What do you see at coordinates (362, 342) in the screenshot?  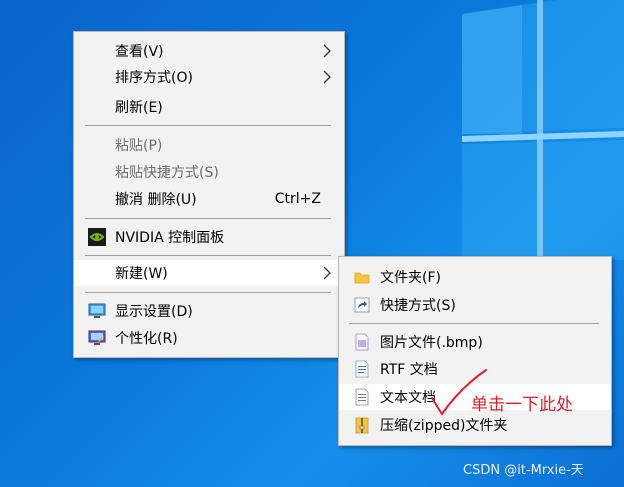 I see `image-file-icon` at bounding box center [362, 342].